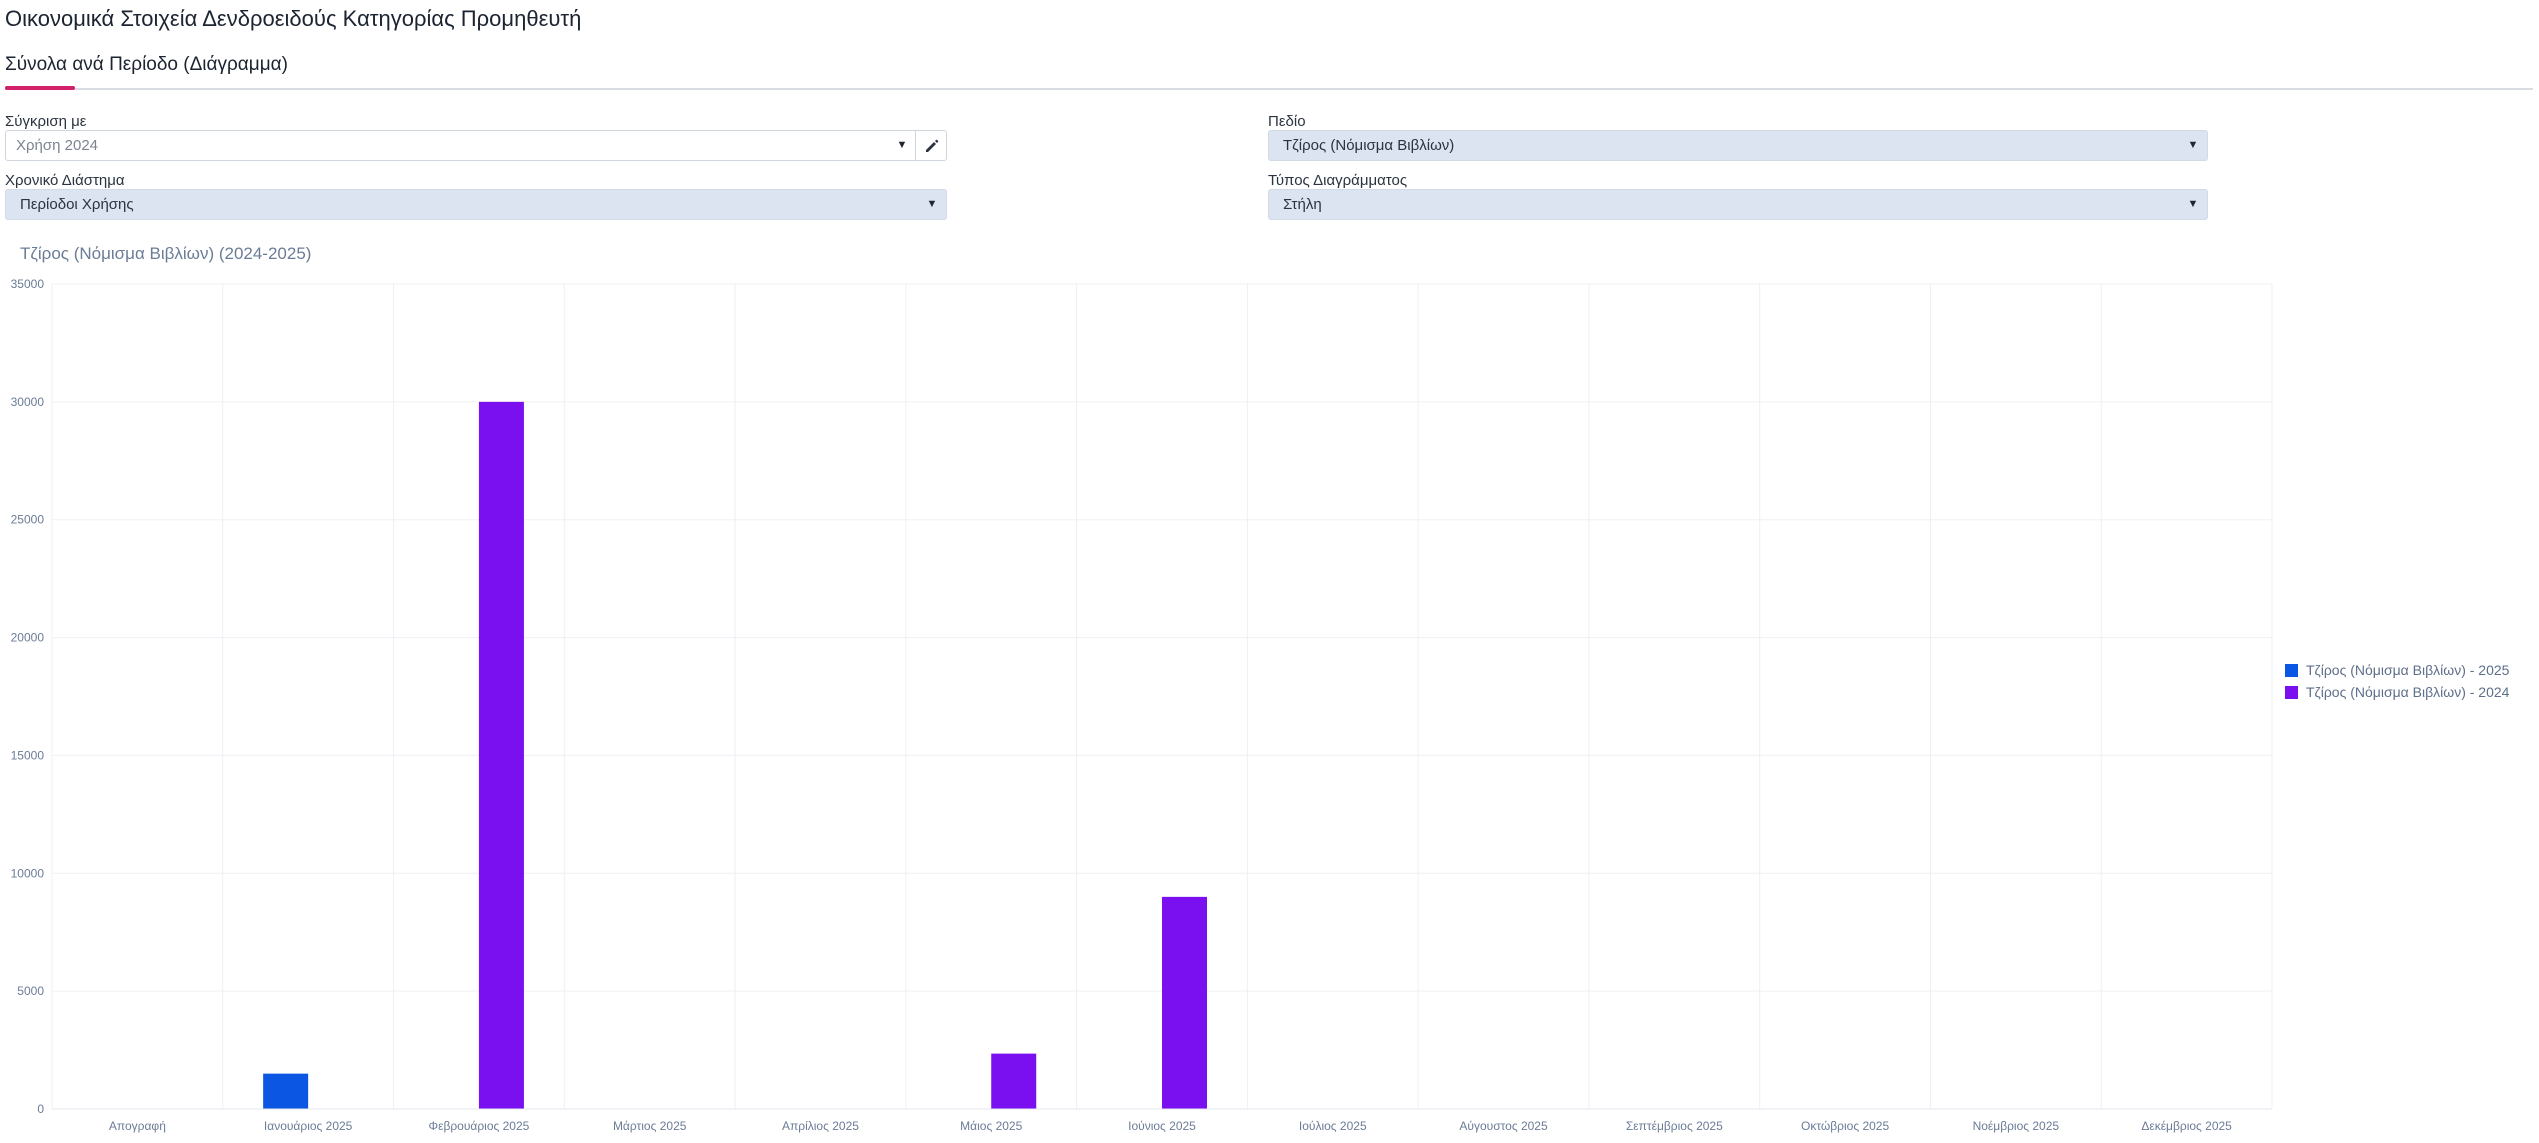 The height and width of the screenshot is (1143, 2539). I want to click on compare-label: Σύγκριση με, so click(46, 121).